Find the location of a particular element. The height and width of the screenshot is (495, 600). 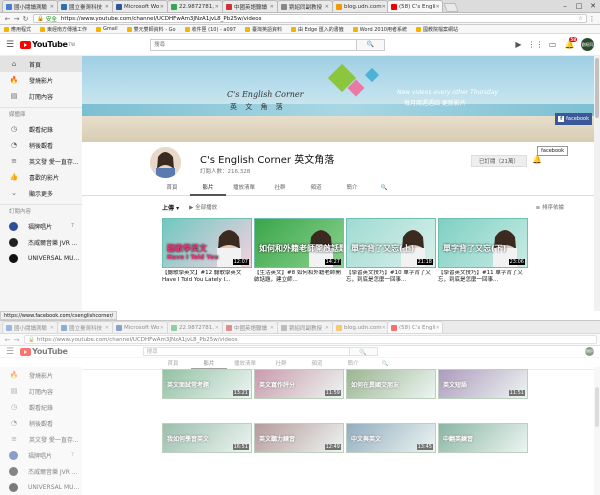

subscription-item: 福牌唱片 7 is located at coordinates (41, 455).